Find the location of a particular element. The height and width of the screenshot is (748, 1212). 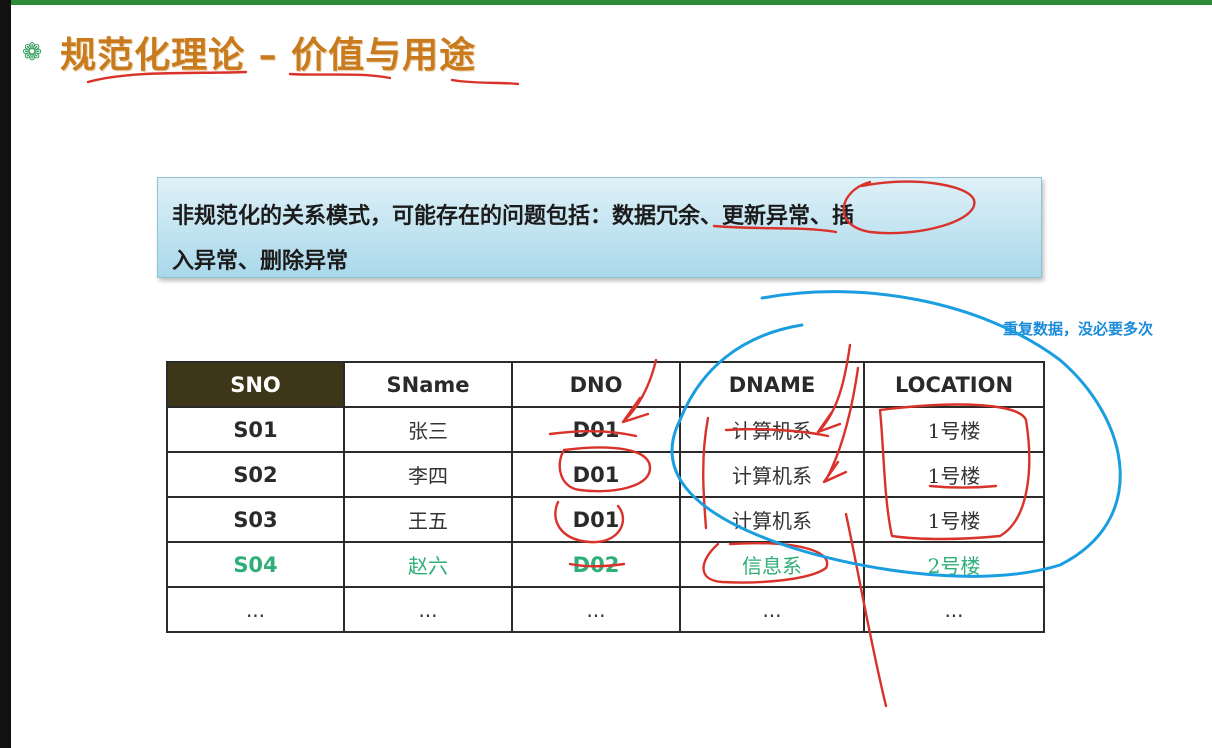

header-dname: DNAME is located at coordinates (772, 384).